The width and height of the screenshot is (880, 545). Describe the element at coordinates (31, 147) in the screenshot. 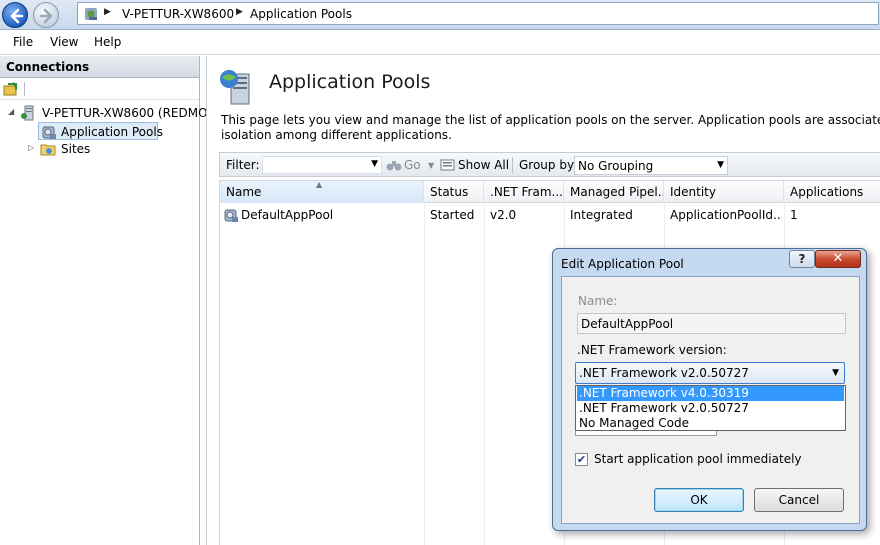

I see `expand-icon: ▷` at that location.